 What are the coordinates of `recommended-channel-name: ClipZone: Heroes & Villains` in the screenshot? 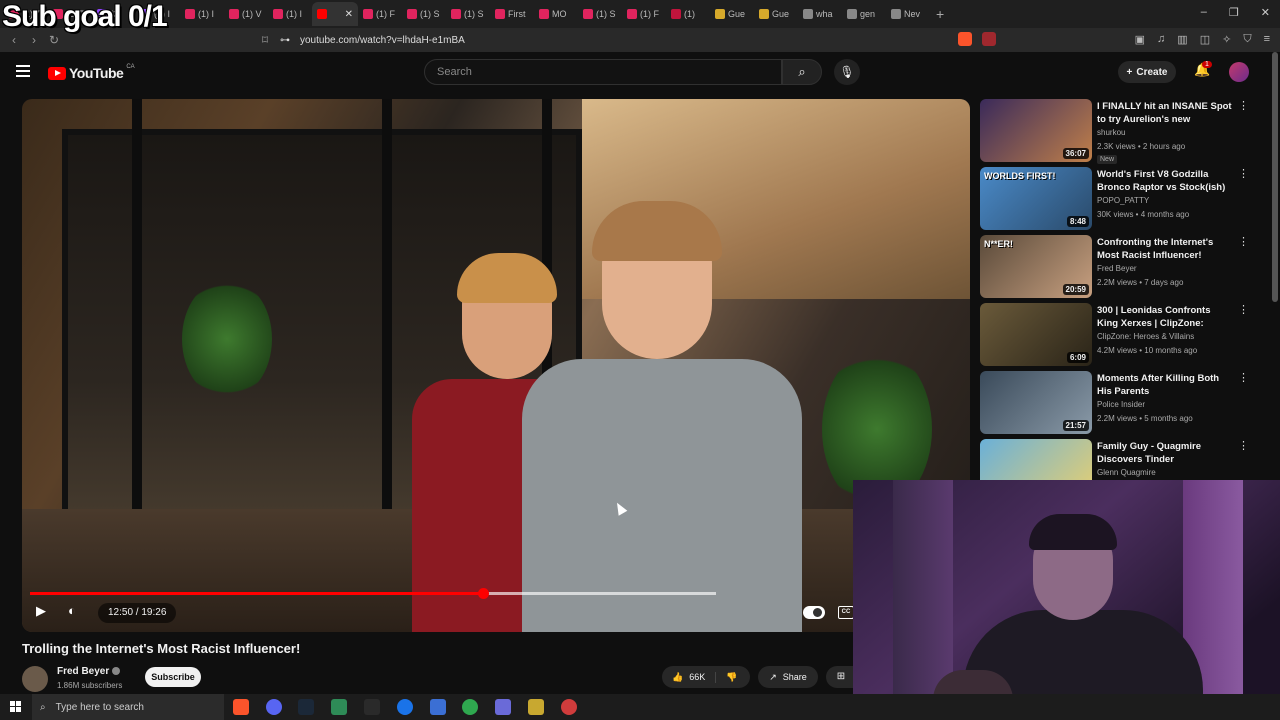 It's located at (1145, 336).